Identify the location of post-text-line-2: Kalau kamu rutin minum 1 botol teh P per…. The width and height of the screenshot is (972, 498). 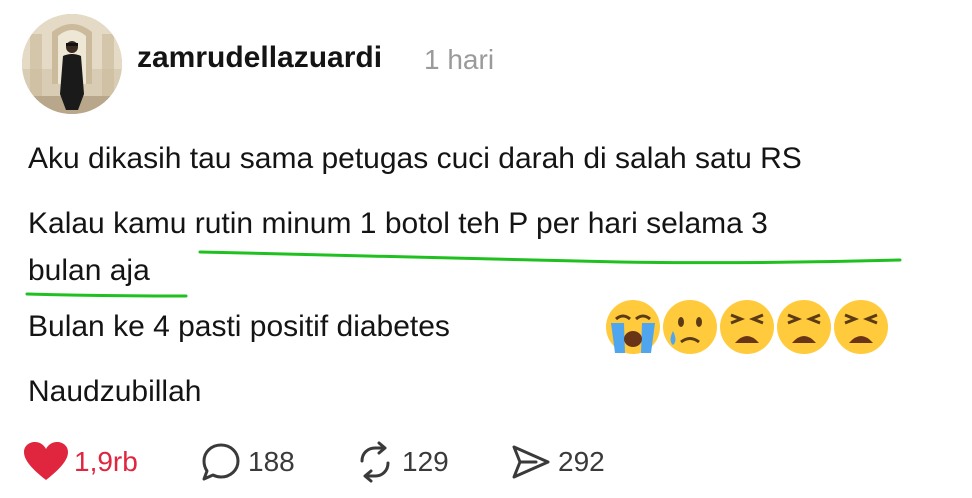
(398, 223).